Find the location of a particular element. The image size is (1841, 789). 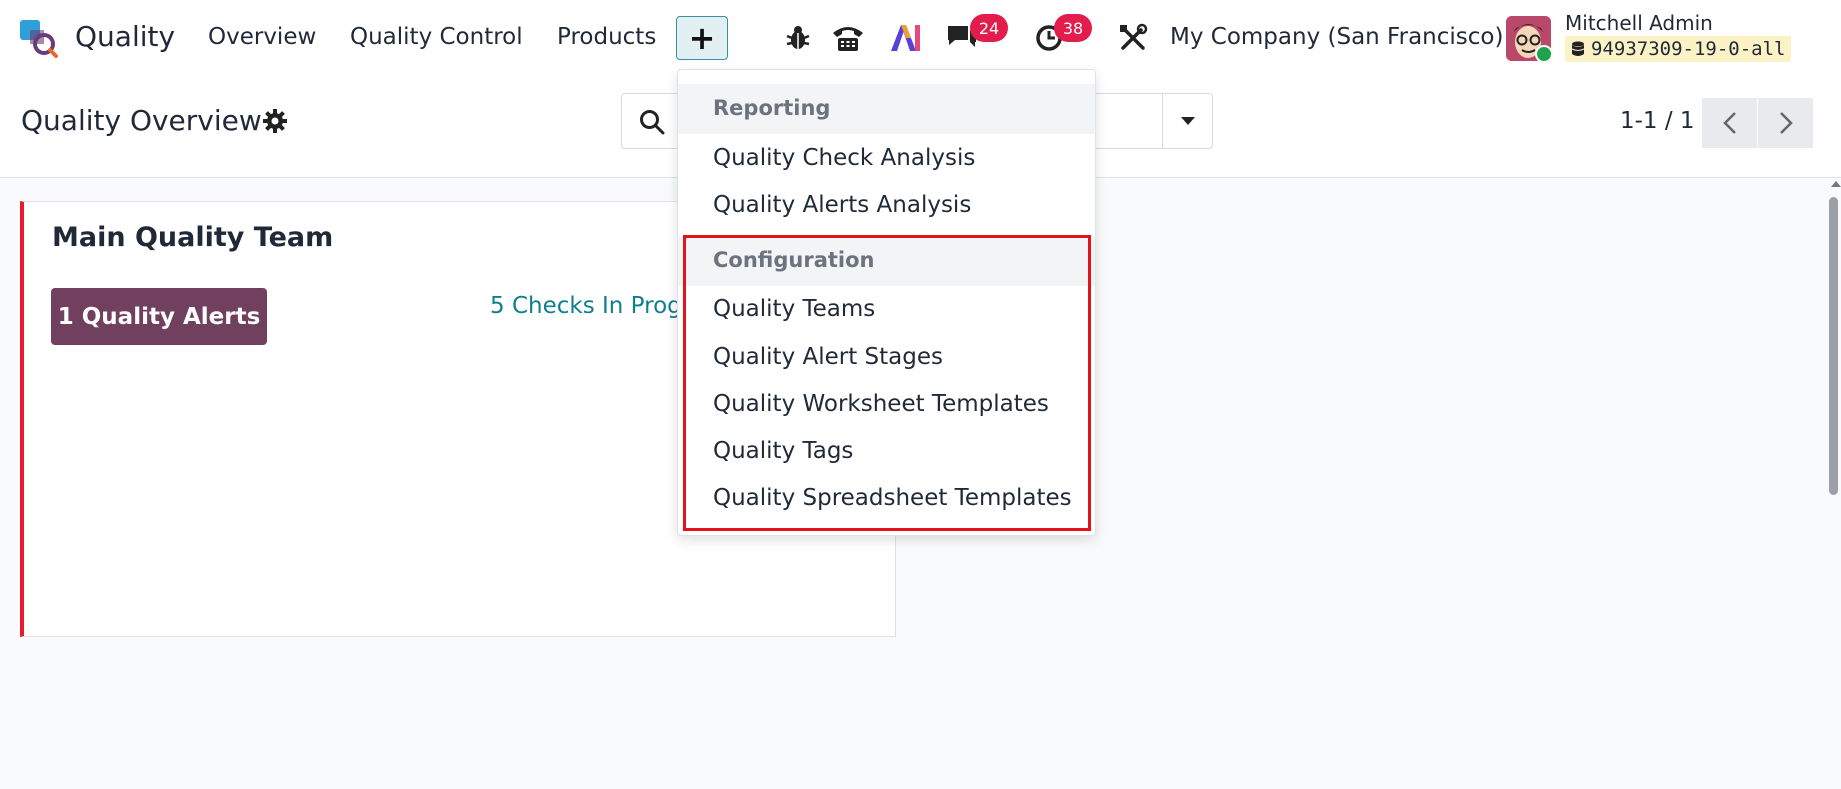

menu-item-quality-alerts-analysis: Quality Alerts Analysis is located at coordinates (842, 205).